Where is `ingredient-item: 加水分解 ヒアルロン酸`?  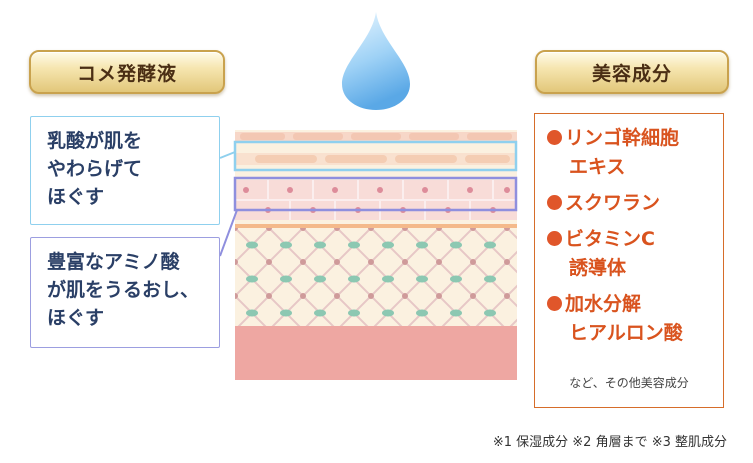
ingredient-item: 加水分解 ヒアルロン酸 is located at coordinates (629, 319).